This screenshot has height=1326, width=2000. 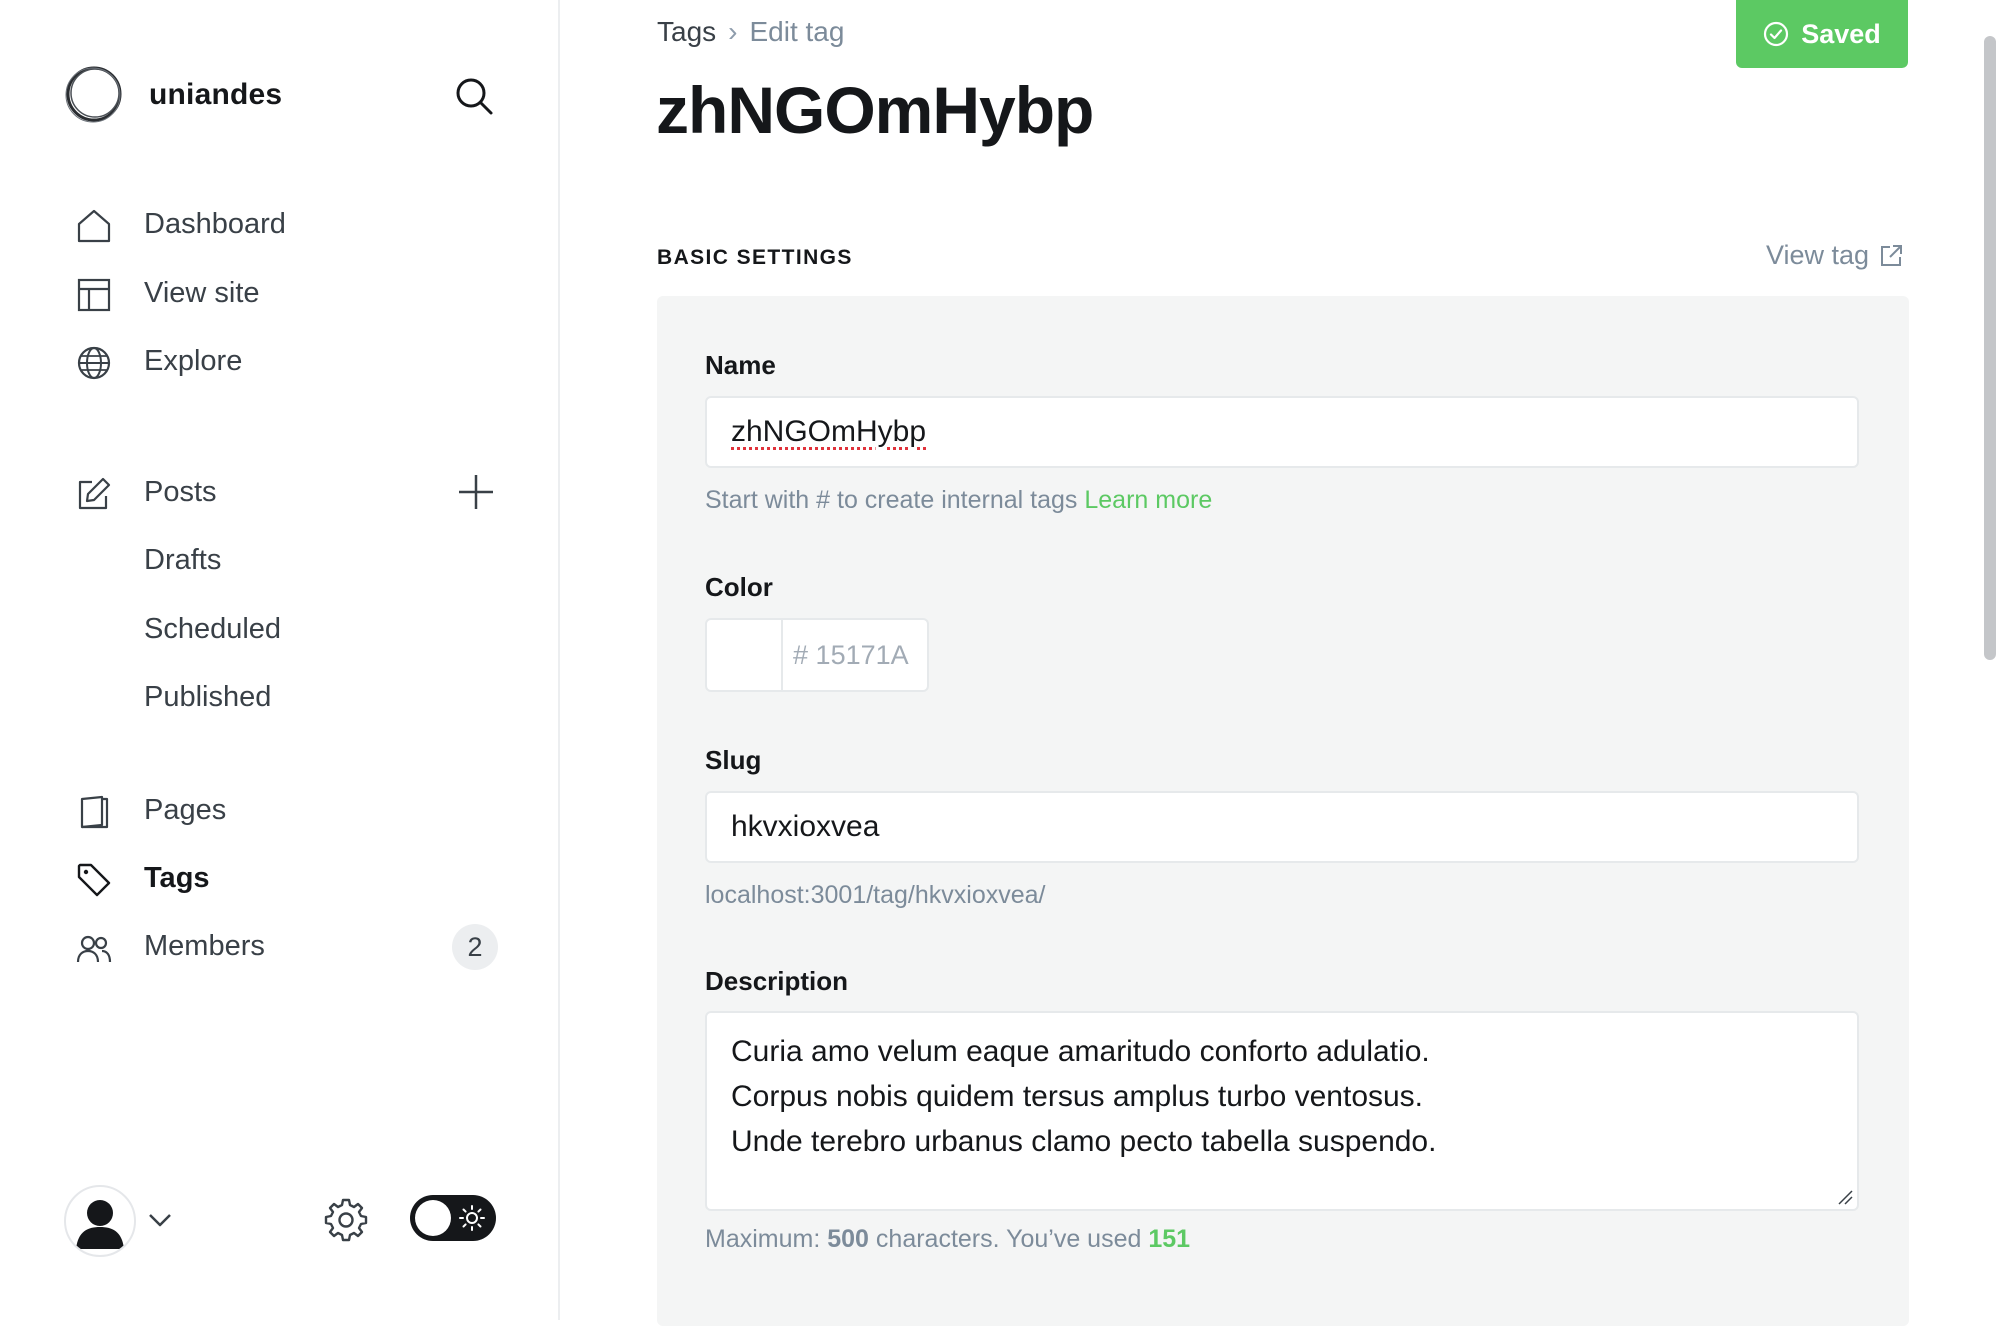 I want to click on chevron-down-icon, so click(x=160, y=1220).